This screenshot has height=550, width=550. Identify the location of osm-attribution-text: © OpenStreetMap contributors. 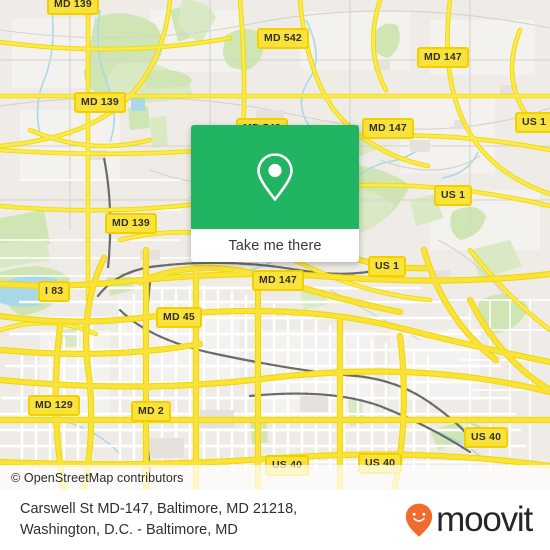
(92, 478).